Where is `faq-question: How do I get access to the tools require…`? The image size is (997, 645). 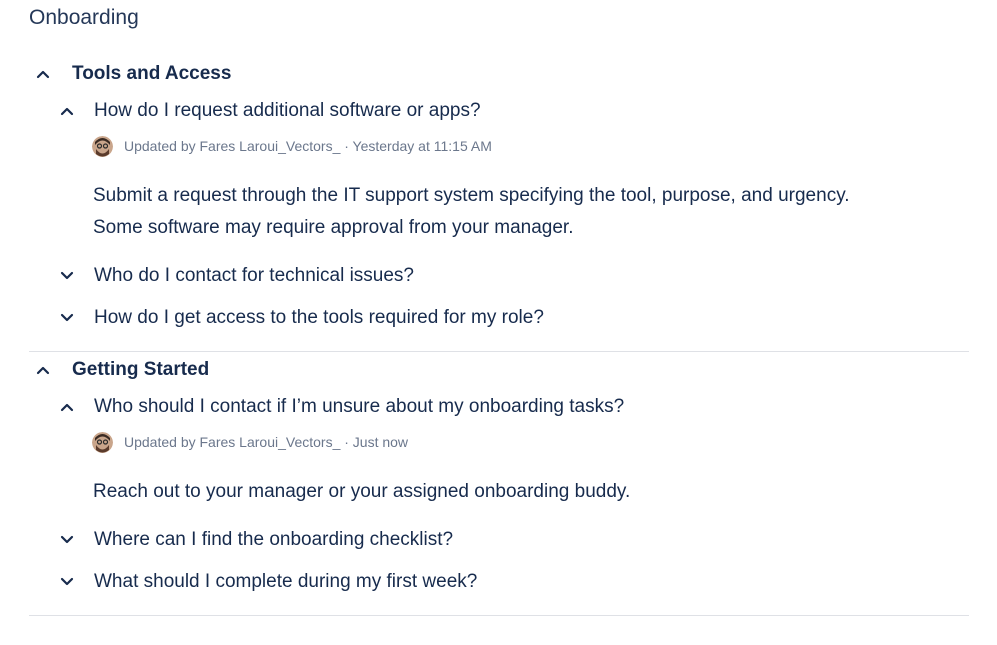 faq-question: How do I get access to the tools require… is located at coordinates (319, 318).